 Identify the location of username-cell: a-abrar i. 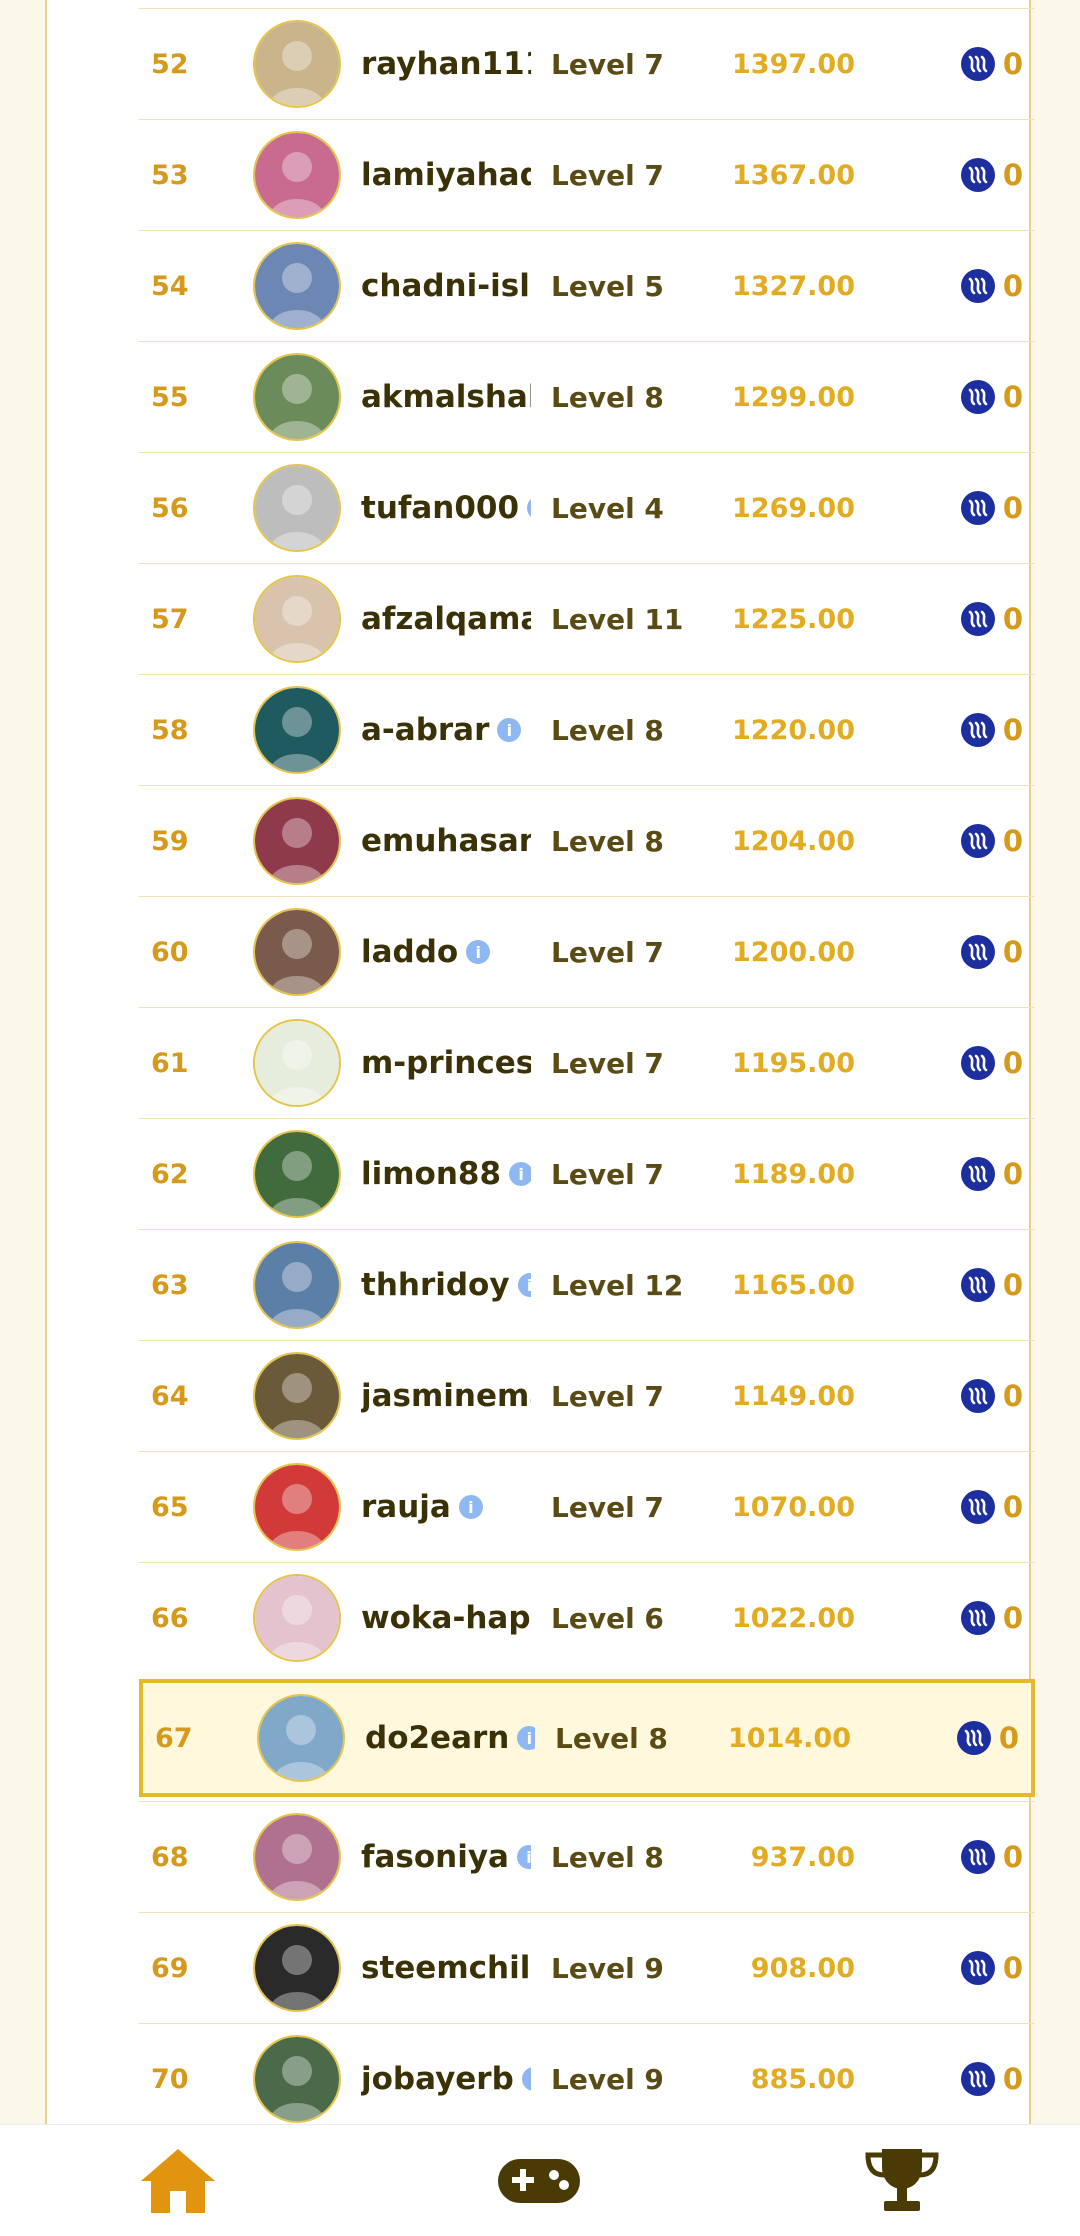
(446, 730).